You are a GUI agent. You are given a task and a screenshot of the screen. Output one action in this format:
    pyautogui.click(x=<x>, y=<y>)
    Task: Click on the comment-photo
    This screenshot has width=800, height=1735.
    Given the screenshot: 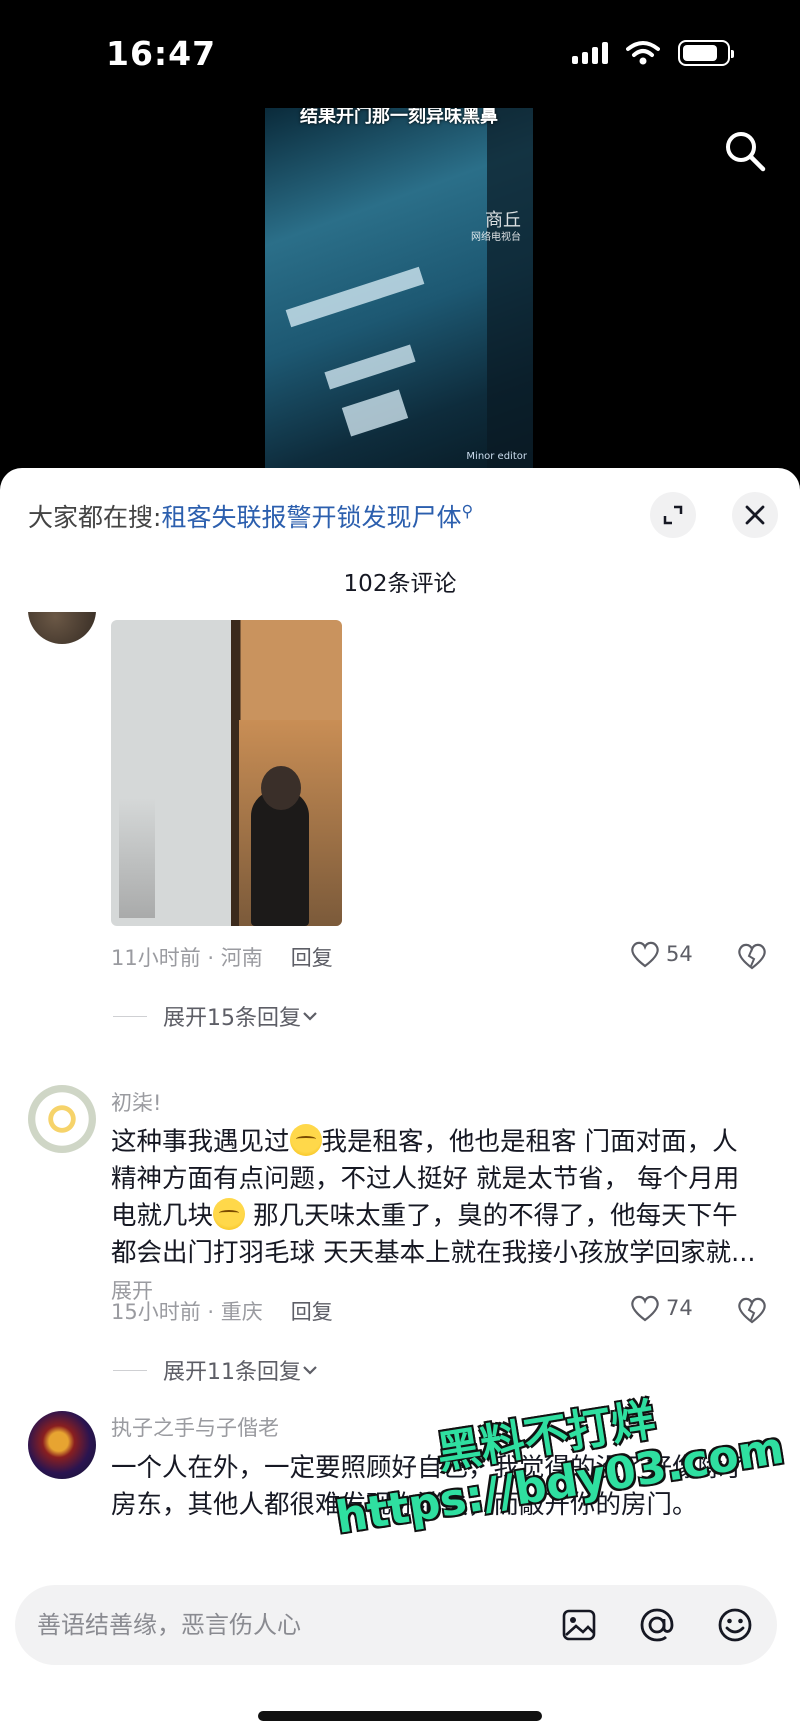 What is the action you would take?
    pyautogui.click(x=226, y=773)
    